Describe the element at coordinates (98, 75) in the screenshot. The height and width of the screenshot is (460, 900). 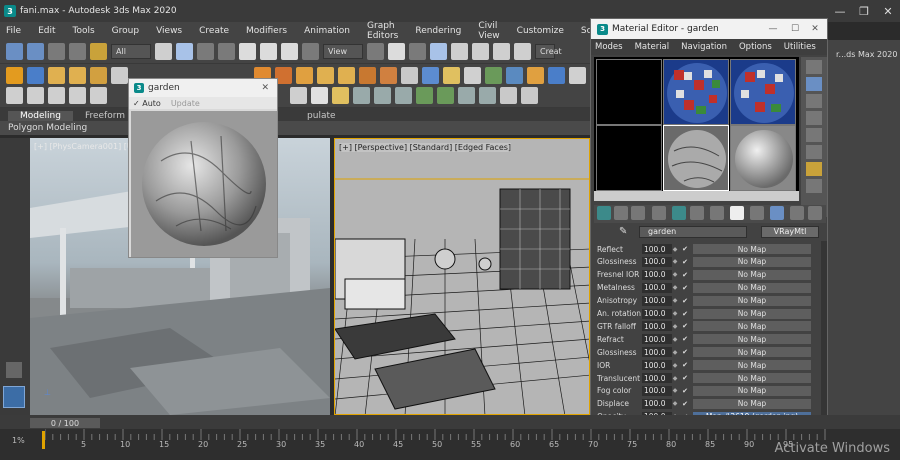
I see `vray-dome-icon` at that location.